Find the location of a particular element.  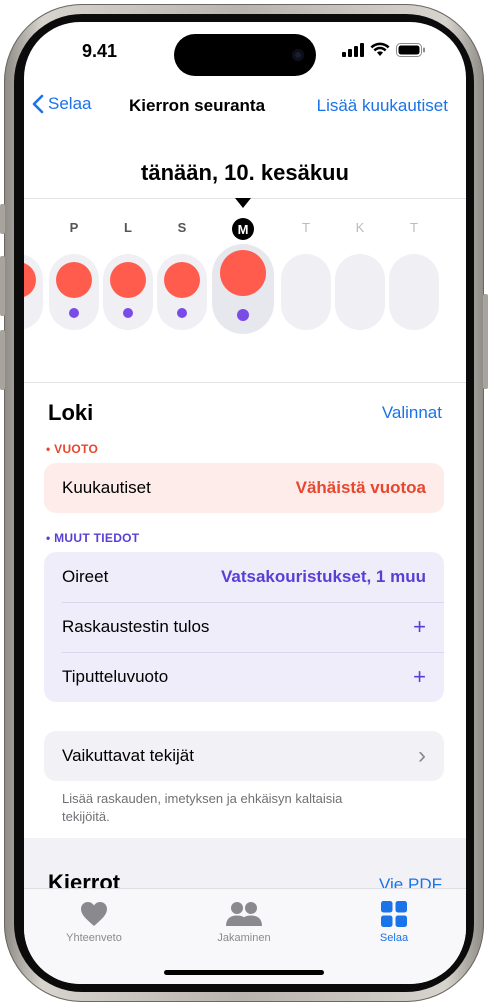

factors-card: Vaikuttavat tekijät › is located at coordinates (244, 756).